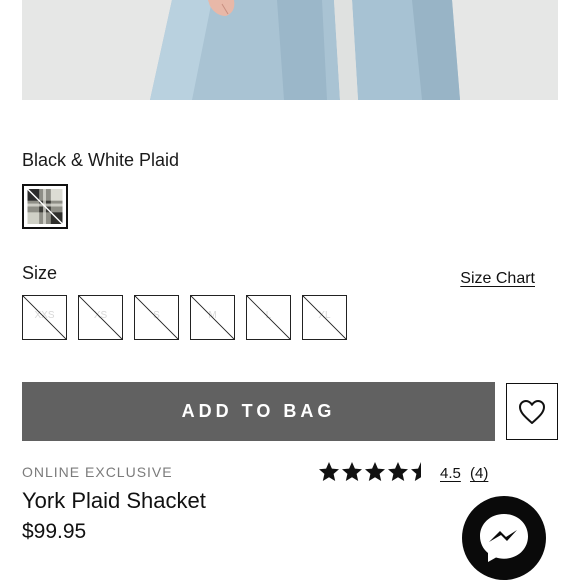 The height and width of the screenshot is (580, 580). I want to click on size-option-m: M, so click(212, 317).